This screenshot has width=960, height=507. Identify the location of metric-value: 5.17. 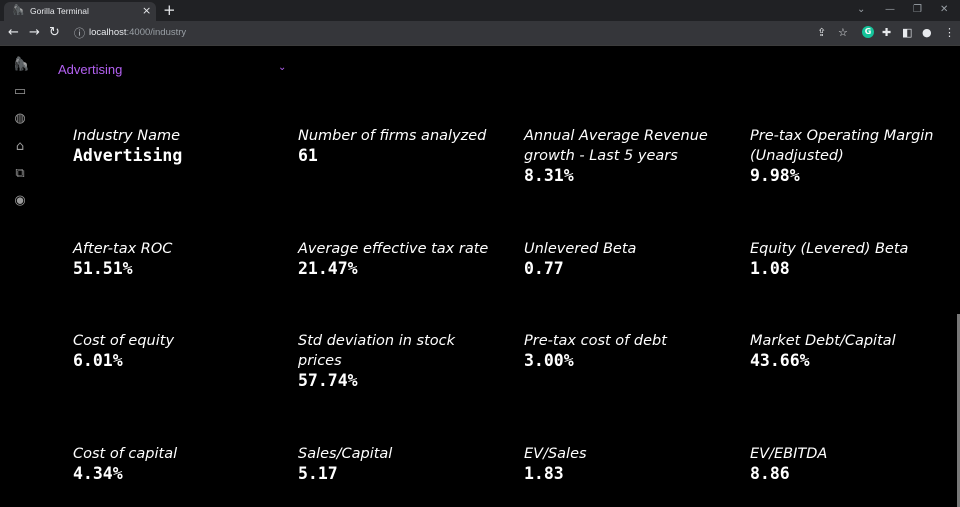
(318, 473).